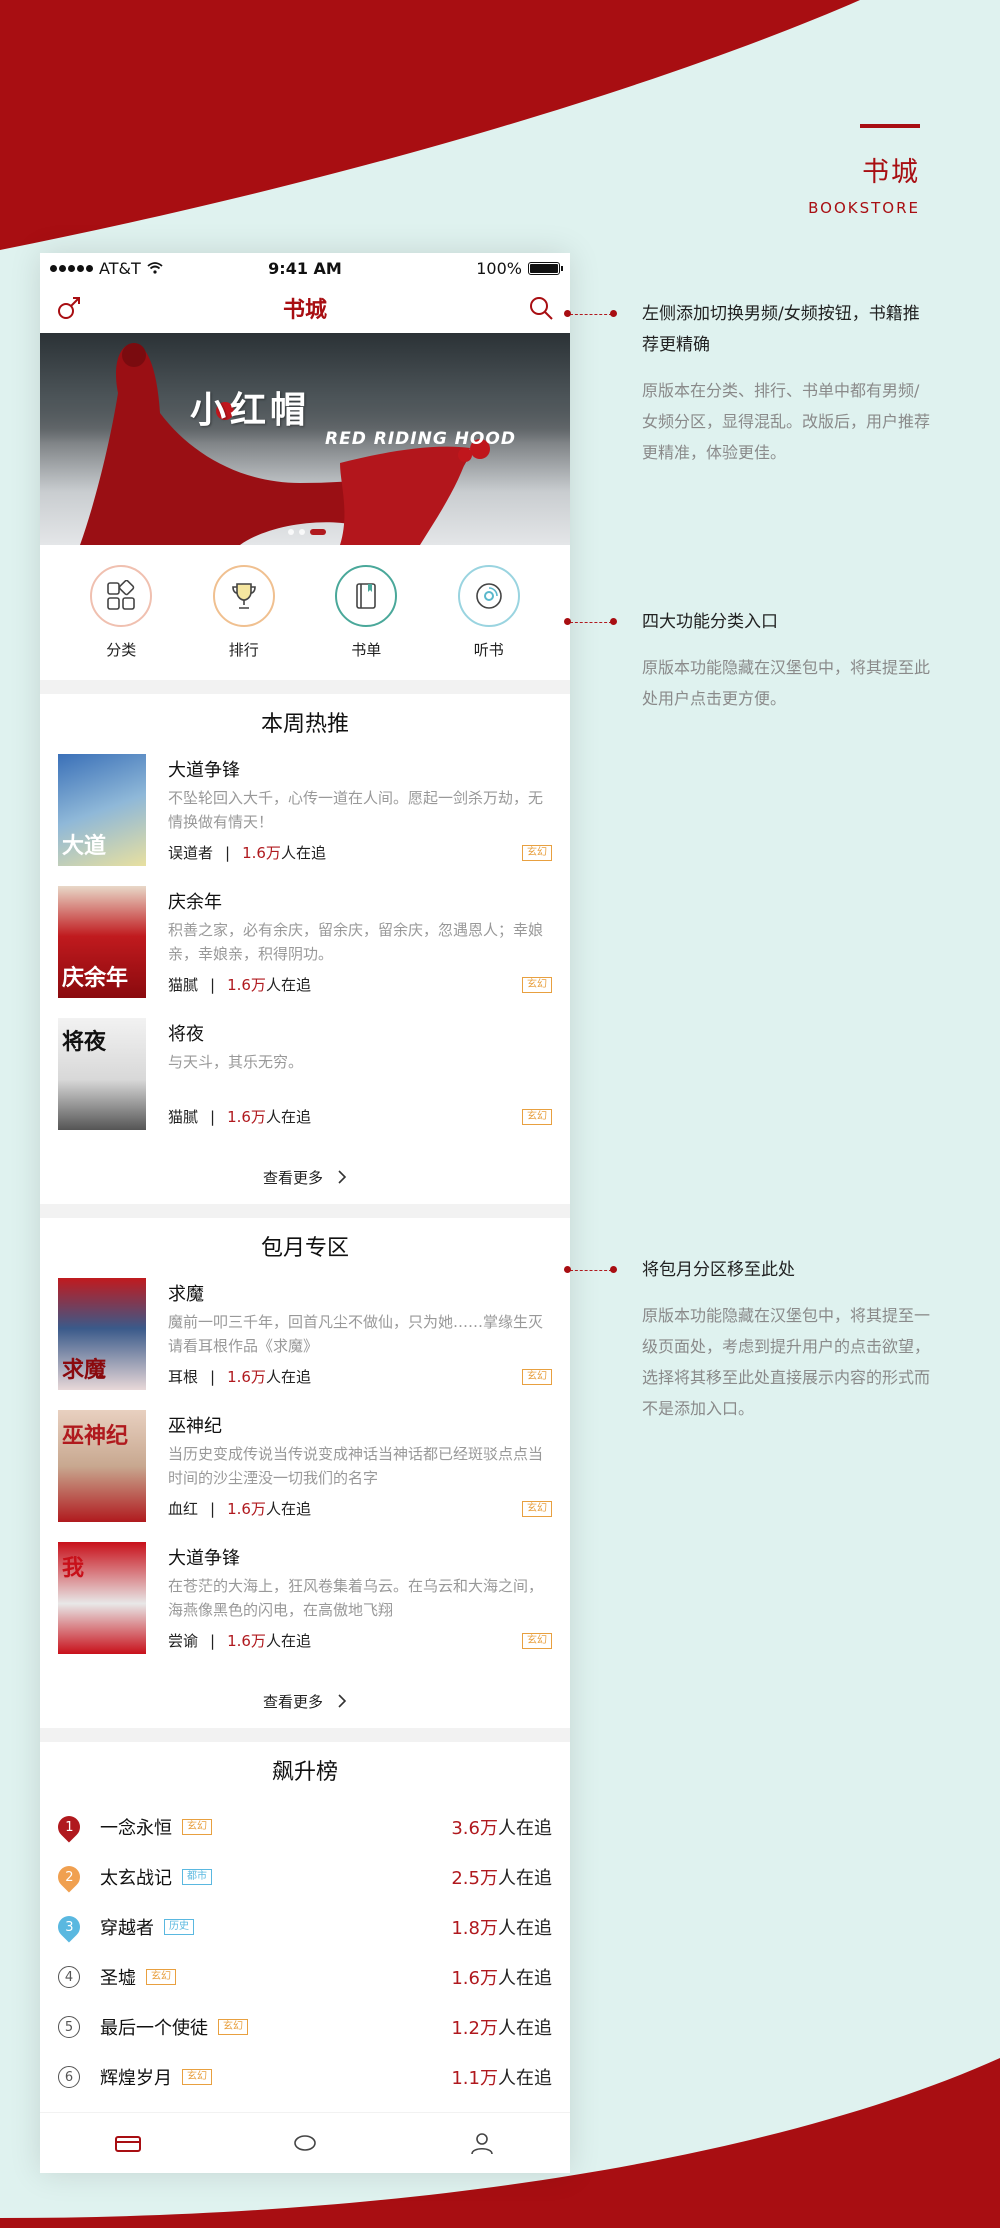  What do you see at coordinates (292, 1701) in the screenshot?
I see `view-more-label: 查看更多` at bounding box center [292, 1701].